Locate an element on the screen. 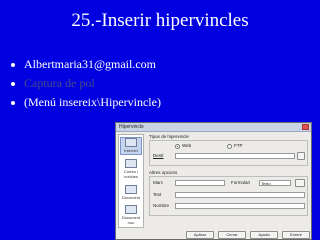 The width and height of the screenshot is (320, 240). dialog-titlebar: Hipervincle is located at coordinates (213, 127).